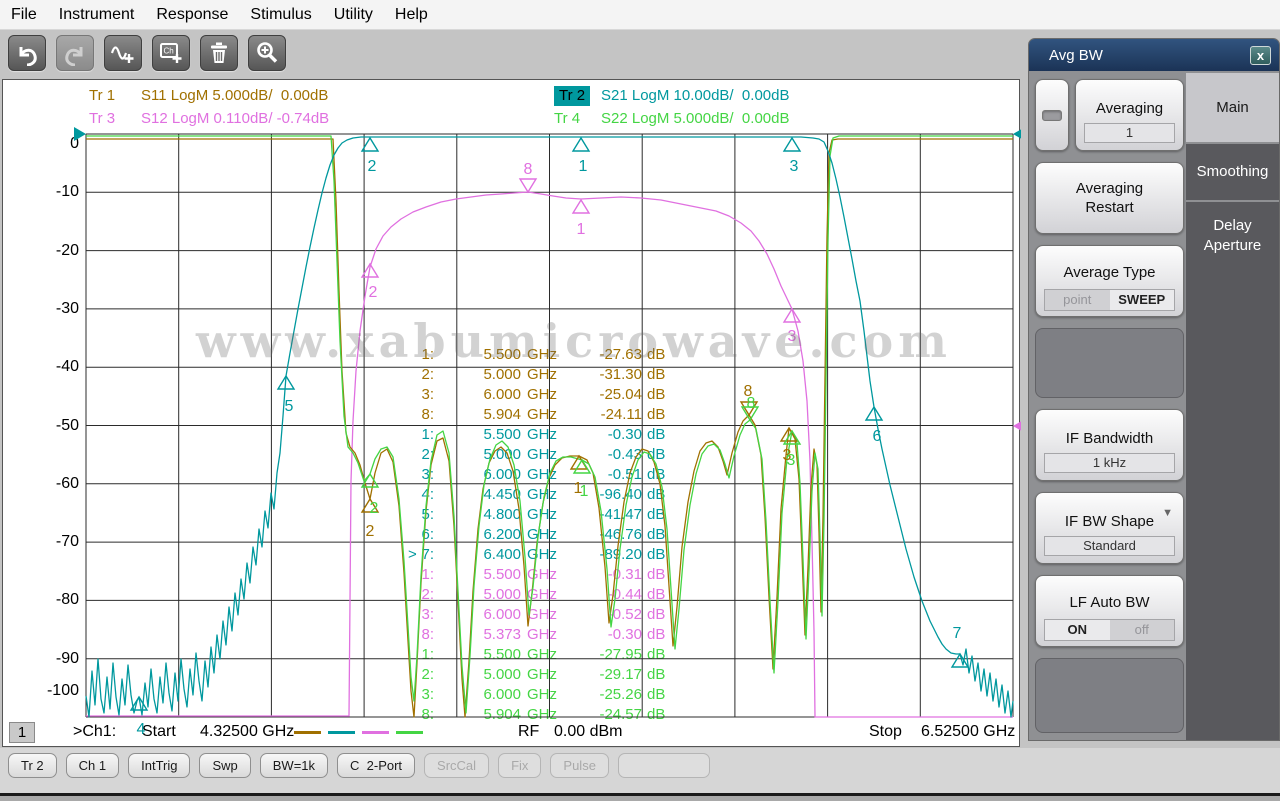 The width and height of the screenshot is (1280, 801). What do you see at coordinates (192, 15) in the screenshot?
I see `menu-item-response: Response` at bounding box center [192, 15].